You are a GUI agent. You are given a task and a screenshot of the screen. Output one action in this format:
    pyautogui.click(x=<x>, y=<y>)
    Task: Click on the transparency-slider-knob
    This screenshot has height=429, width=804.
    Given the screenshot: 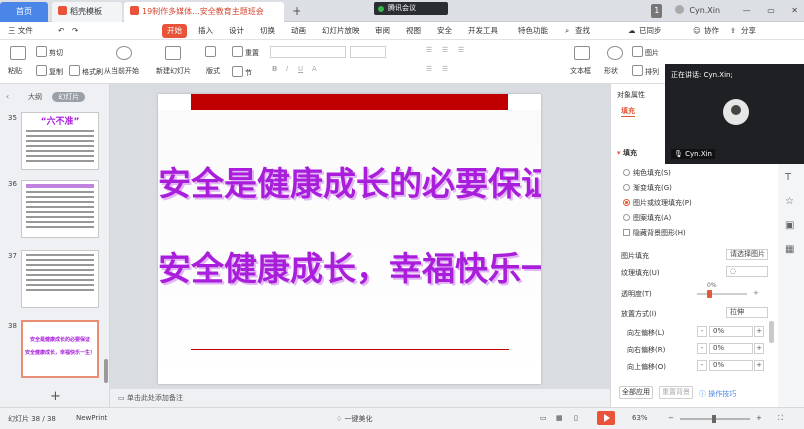 What is the action you would take?
    pyautogui.click(x=709, y=294)
    